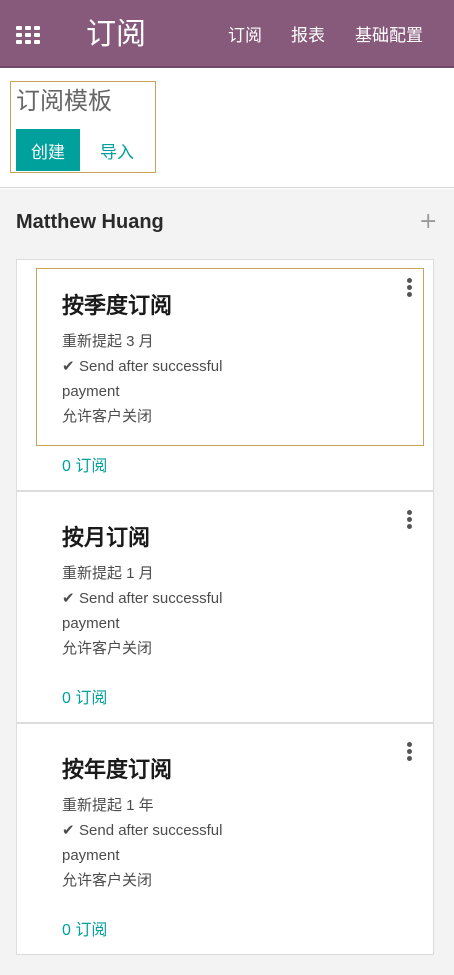 This screenshot has width=454, height=975. Describe the element at coordinates (108, 573) in the screenshot. I see `card-recurrence: 重新提起 1 月` at that location.